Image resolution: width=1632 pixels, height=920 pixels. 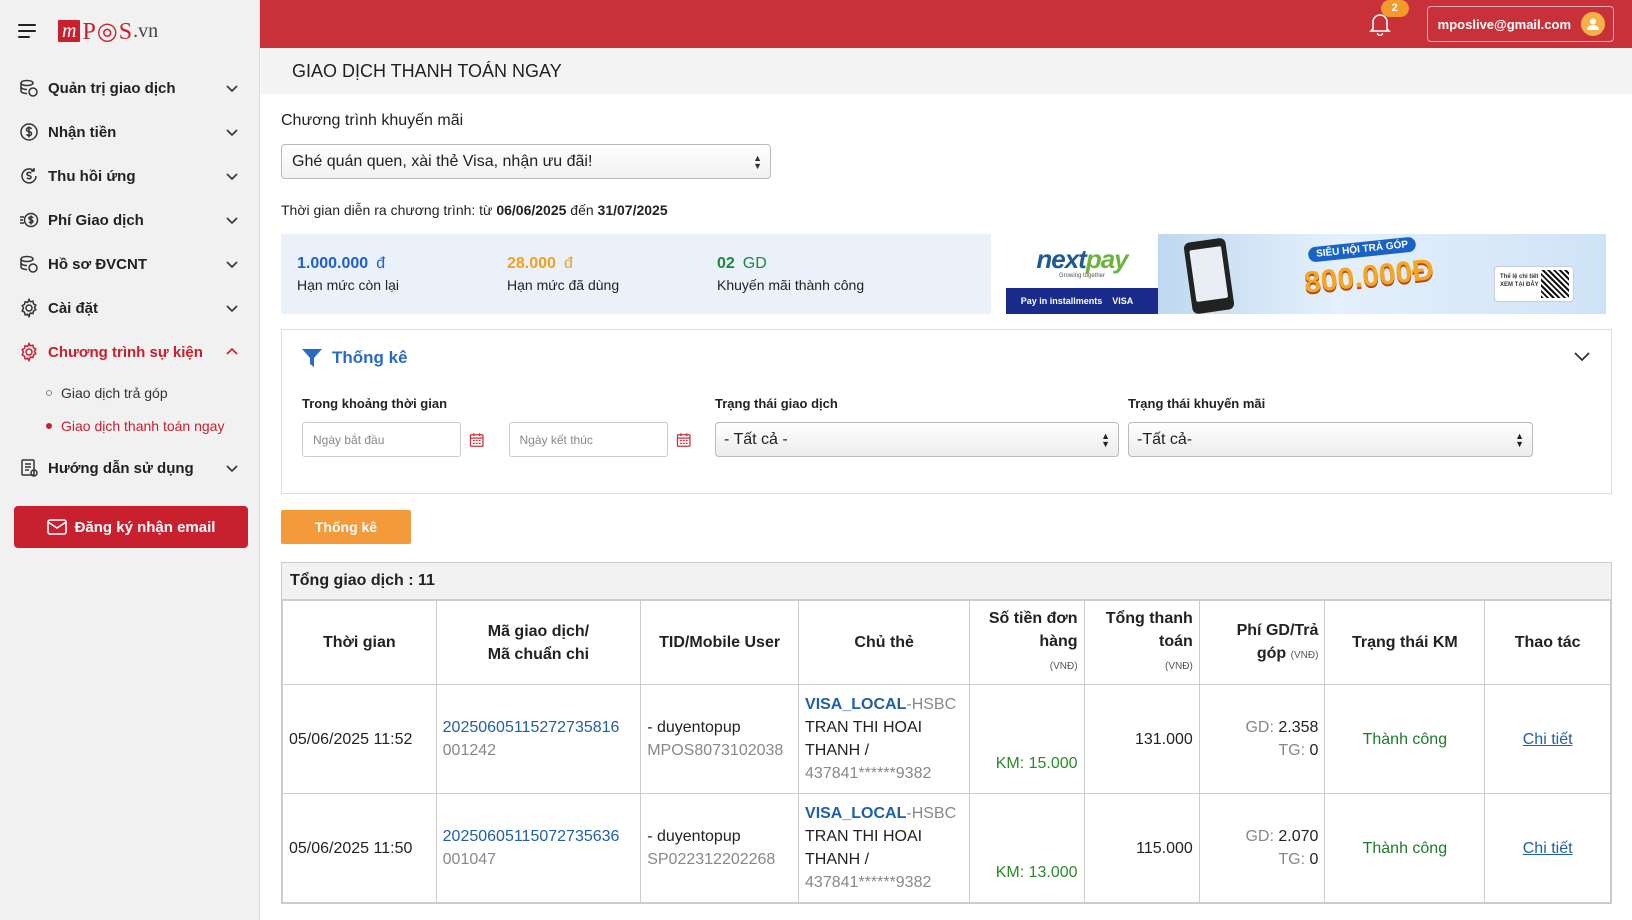 I want to click on register-email-button: Đăng ký nhận email, so click(x=131, y=527).